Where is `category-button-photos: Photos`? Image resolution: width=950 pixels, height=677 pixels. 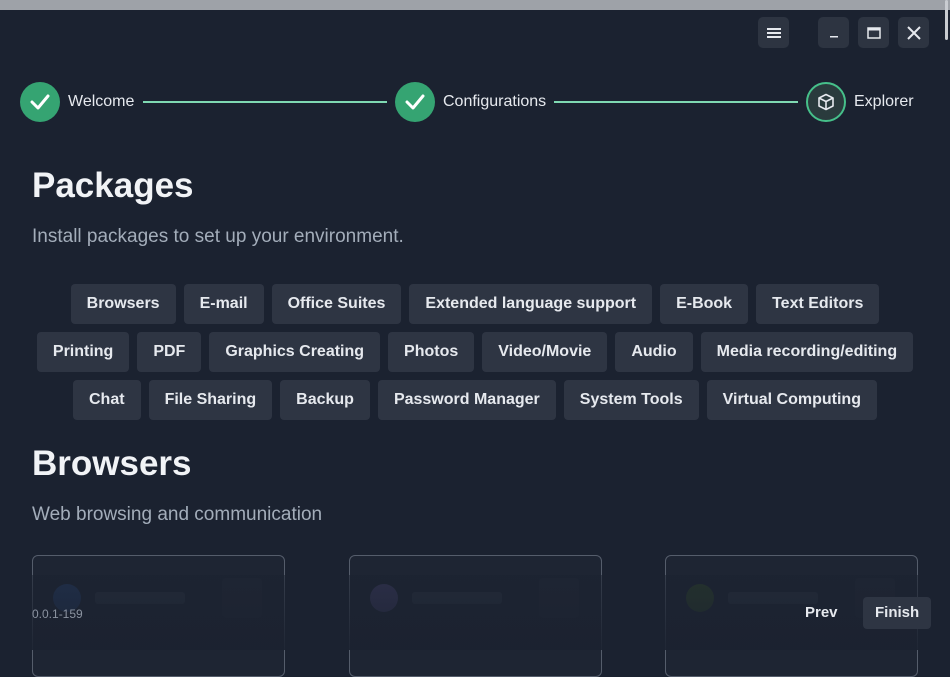
category-button-photos: Photos is located at coordinates (431, 352).